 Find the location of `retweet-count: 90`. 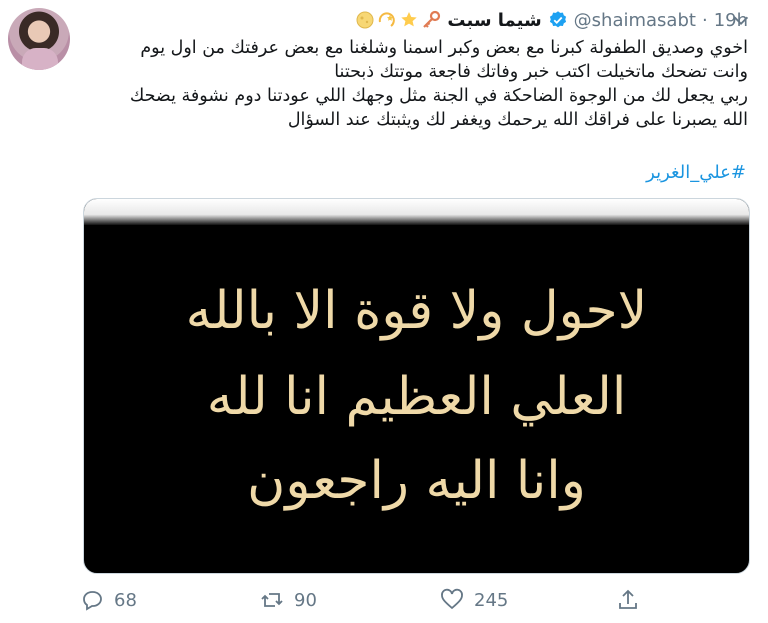

retweet-count: 90 is located at coordinates (305, 600).